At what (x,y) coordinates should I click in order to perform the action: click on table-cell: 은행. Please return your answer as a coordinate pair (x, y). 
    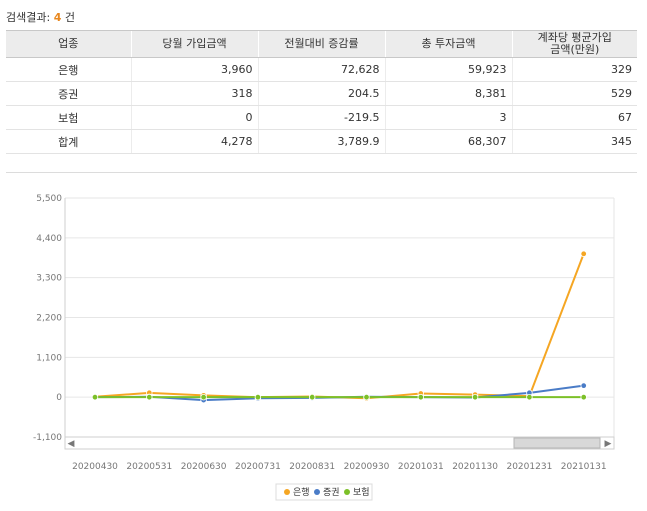
    Looking at the image, I should click on (68, 69).